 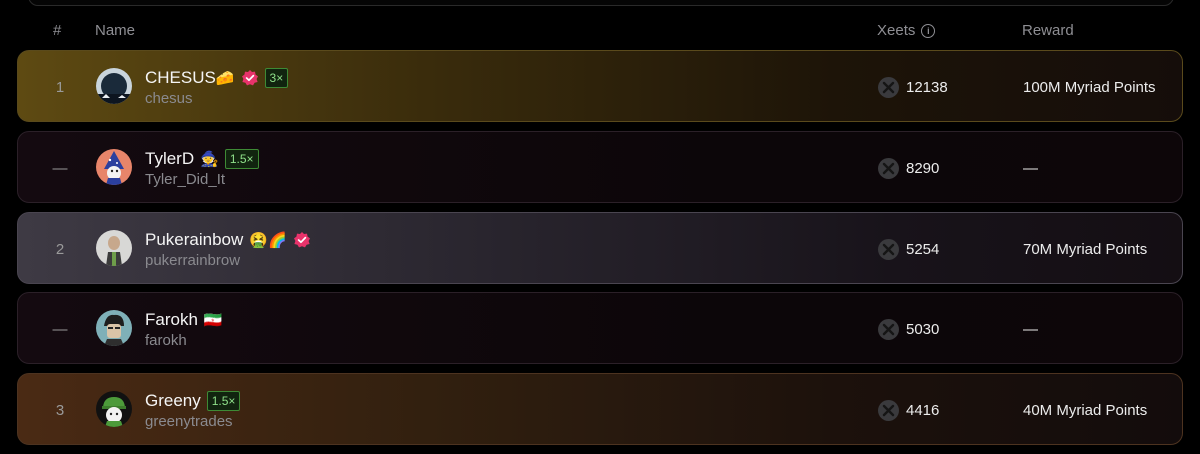 What do you see at coordinates (173, 401) in the screenshot?
I see `user-name: Greeny` at bounding box center [173, 401].